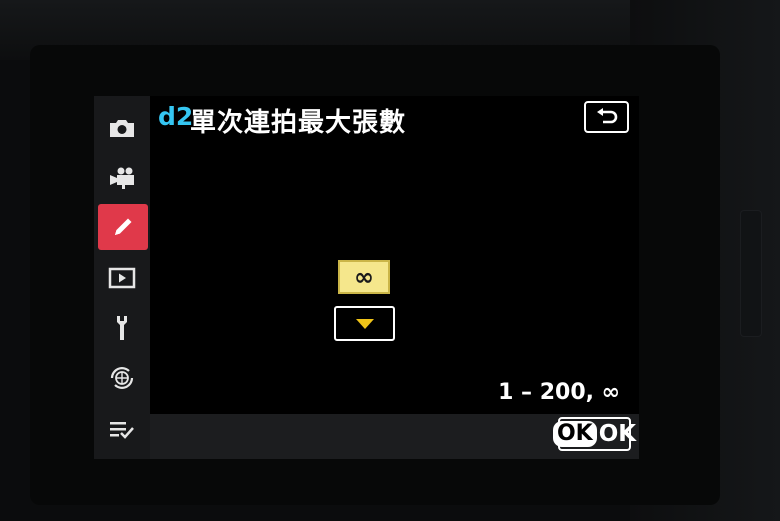  I want to click on tab-playback, so click(122, 278).